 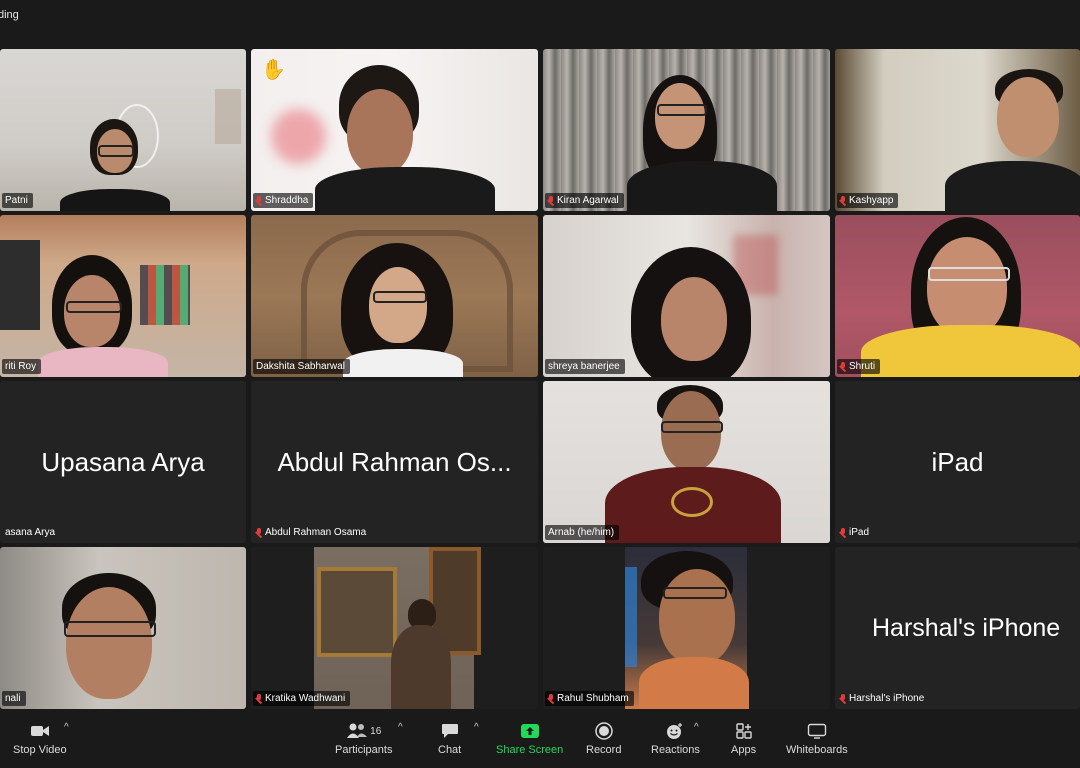 I want to click on share-screen-button: Share Screen, so click(x=529, y=739).